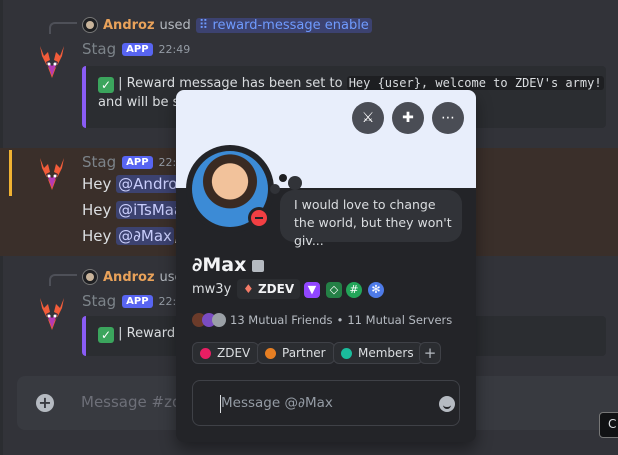 This screenshot has height=455, width=618. I want to click on dm-input-placeholder: Message @∂Max, so click(277, 403).